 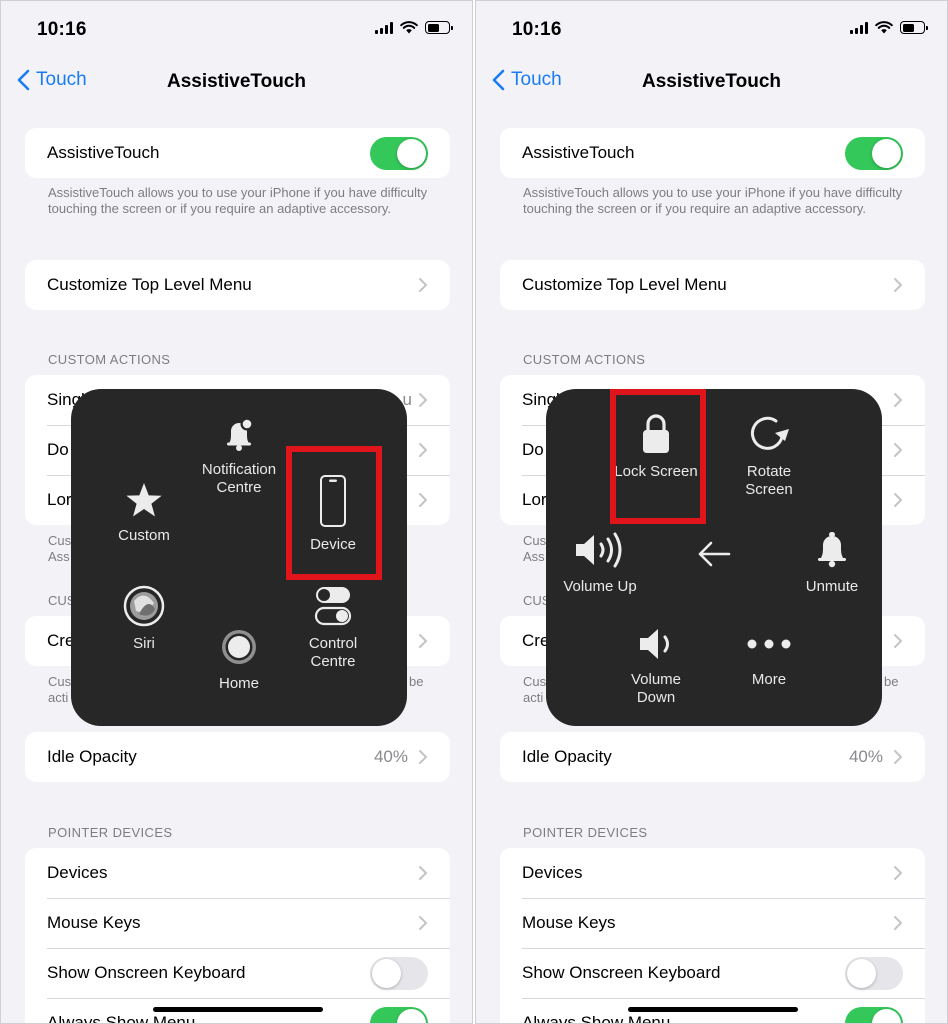 What do you see at coordinates (713, 1009) in the screenshot?
I see `home-indicator` at bounding box center [713, 1009].